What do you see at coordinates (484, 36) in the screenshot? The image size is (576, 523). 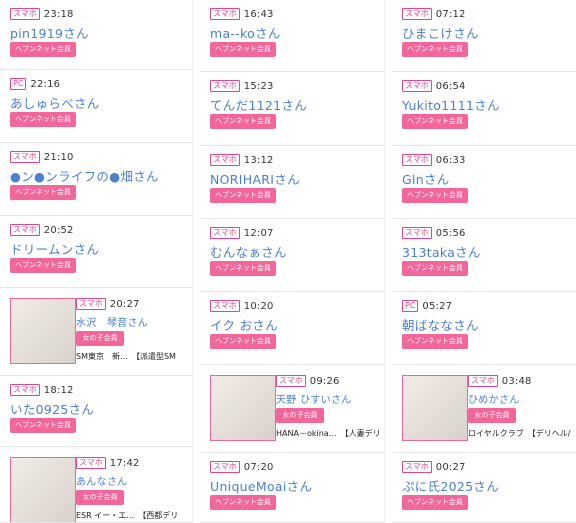 I see `member-visitor-card: スマホ 07:12 ひまこけさん ヘブンネット会員` at bounding box center [484, 36].